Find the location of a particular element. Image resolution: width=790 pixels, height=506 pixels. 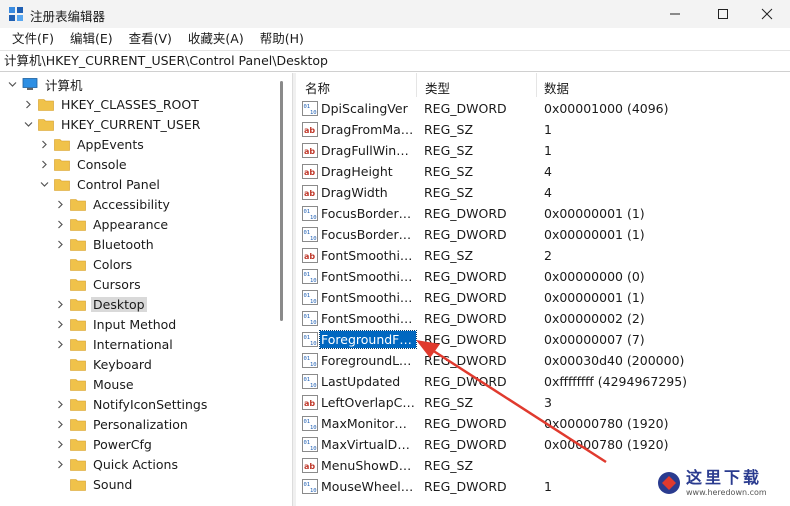

column-header-name: 名称 is located at coordinates (317, 87).